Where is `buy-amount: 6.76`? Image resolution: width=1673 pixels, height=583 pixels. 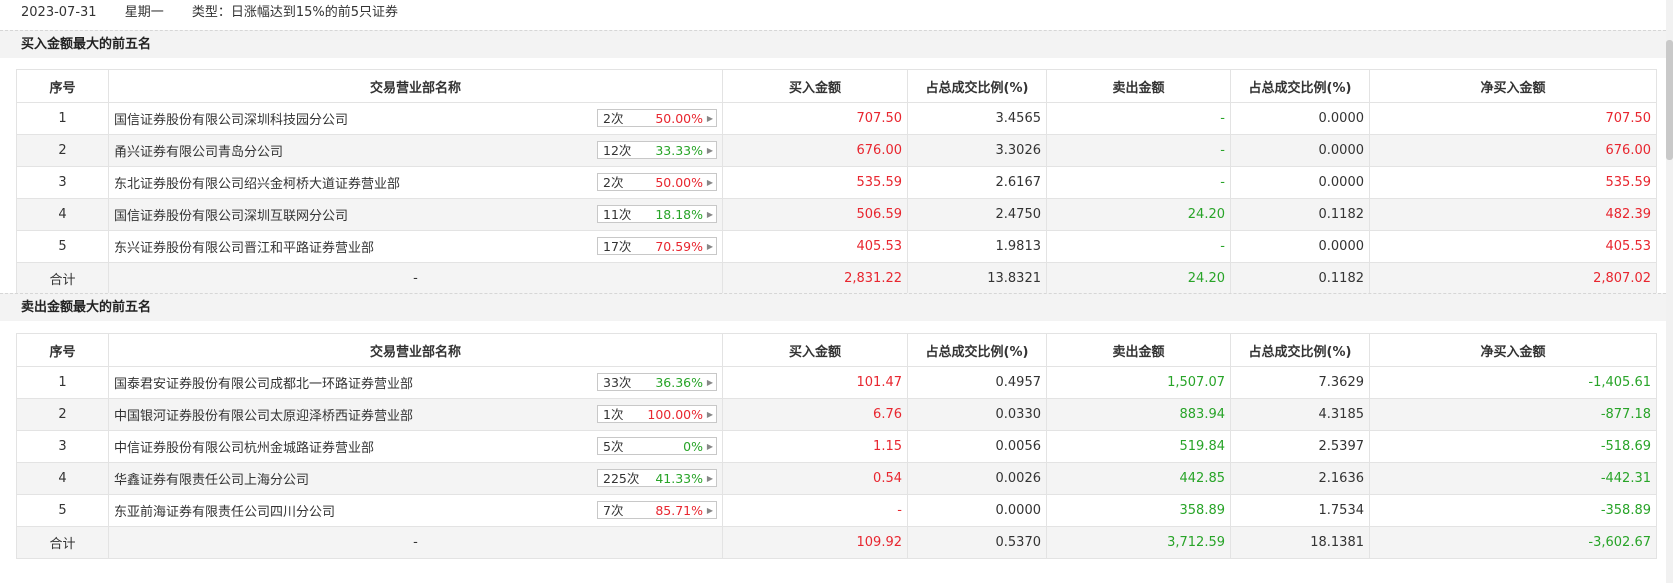
buy-amount: 6.76 is located at coordinates (815, 414).